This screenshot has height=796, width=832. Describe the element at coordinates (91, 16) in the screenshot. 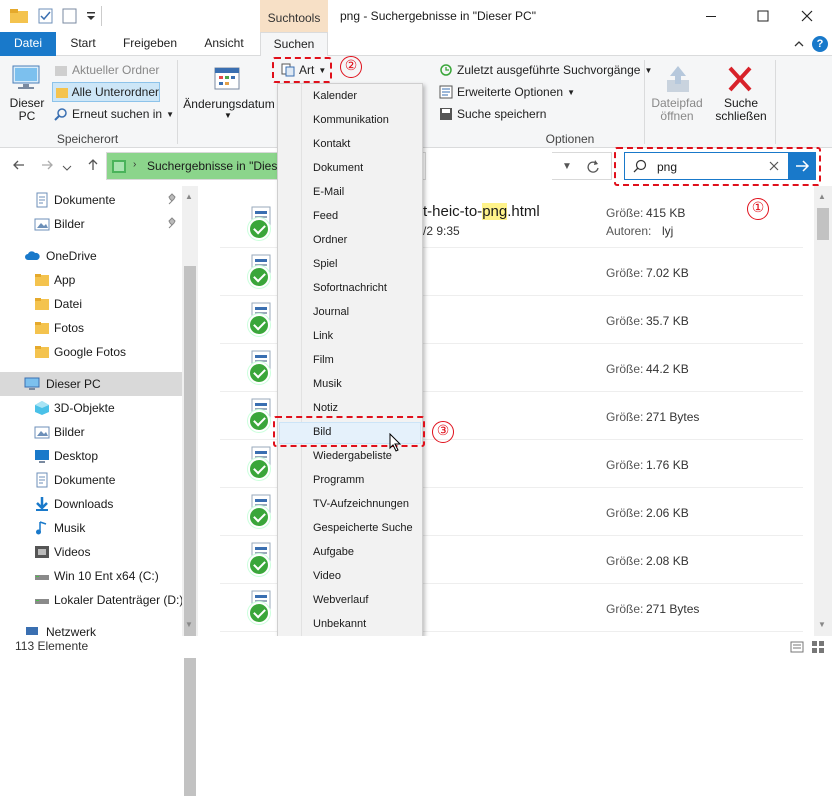

I see `quick-access-dropdown-icon` at that location.